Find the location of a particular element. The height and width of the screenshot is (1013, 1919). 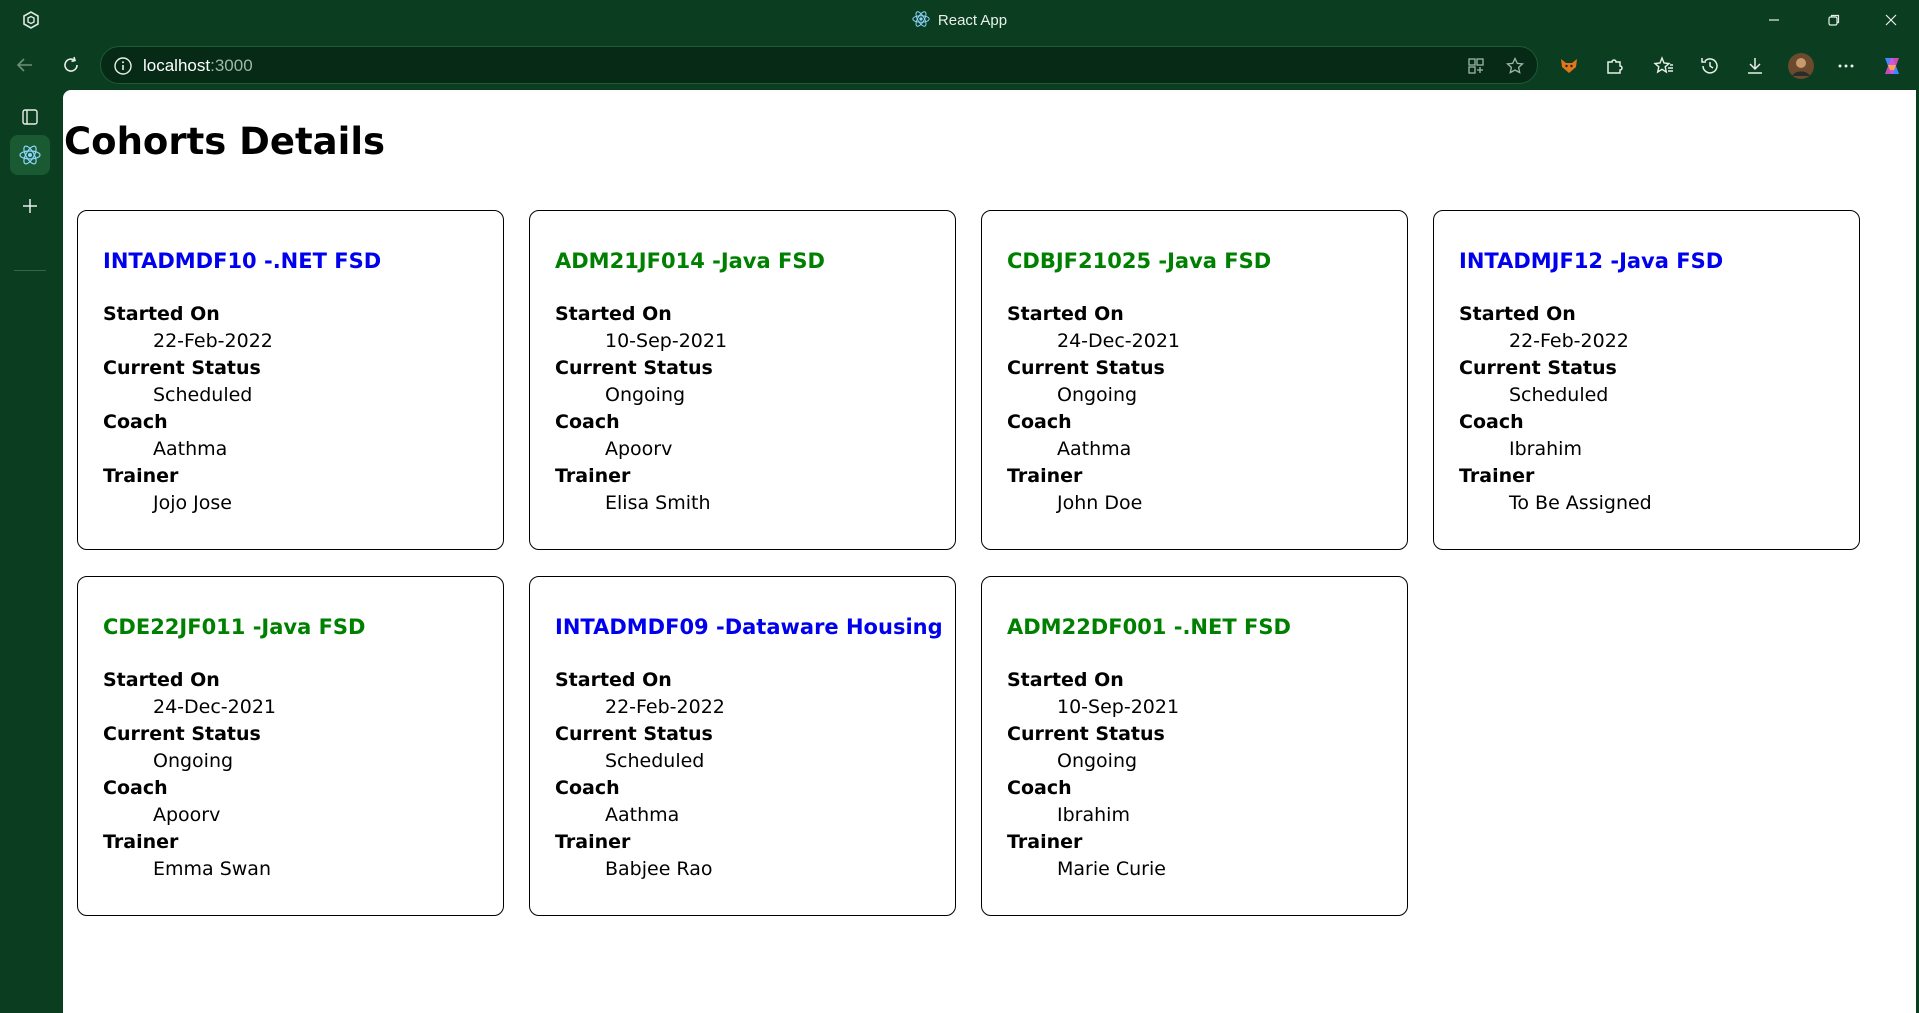

app-available-icon is located at coordinates (1476, 68).